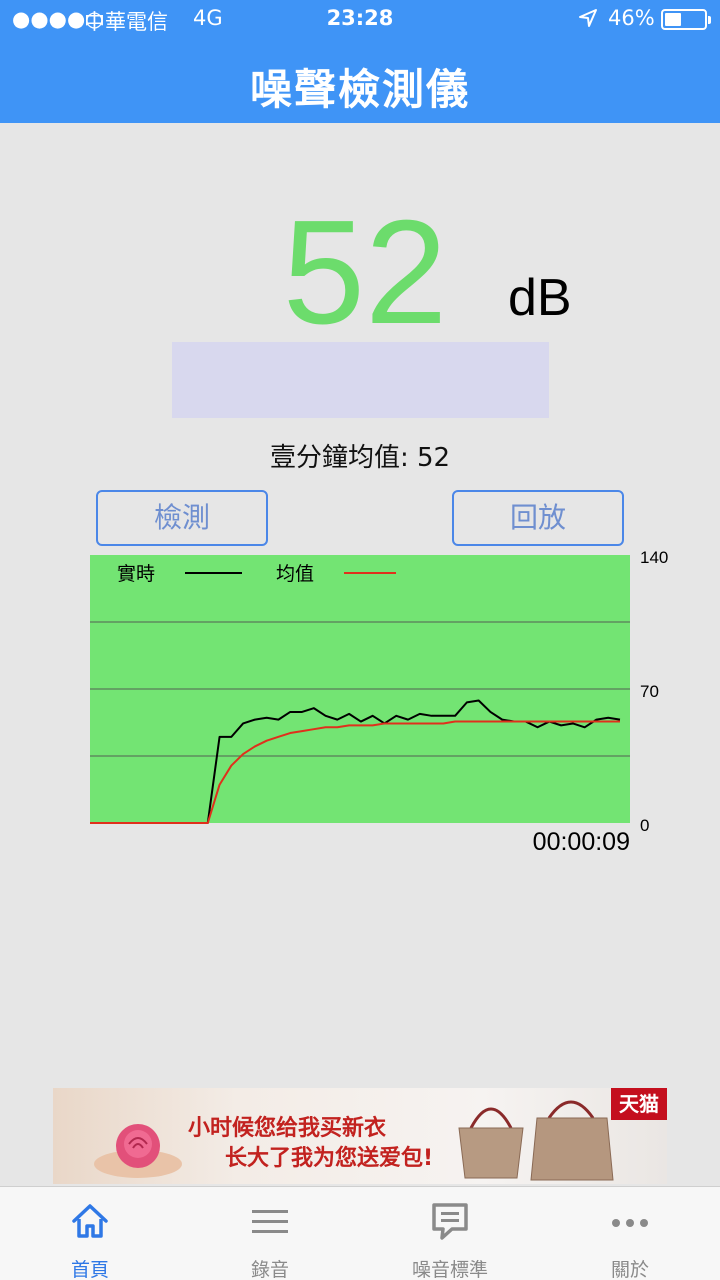  Describe the element at coordinates (360, 380) in the screenshot. I see `level-meter` at that location.